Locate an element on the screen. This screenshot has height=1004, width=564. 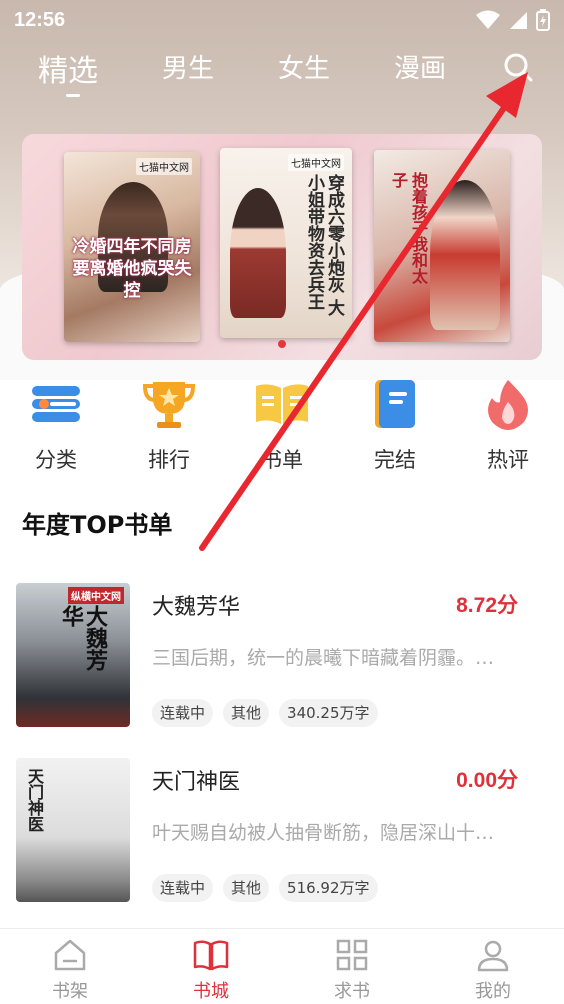
bookshelf-icon is located at coordinates (70, 955).